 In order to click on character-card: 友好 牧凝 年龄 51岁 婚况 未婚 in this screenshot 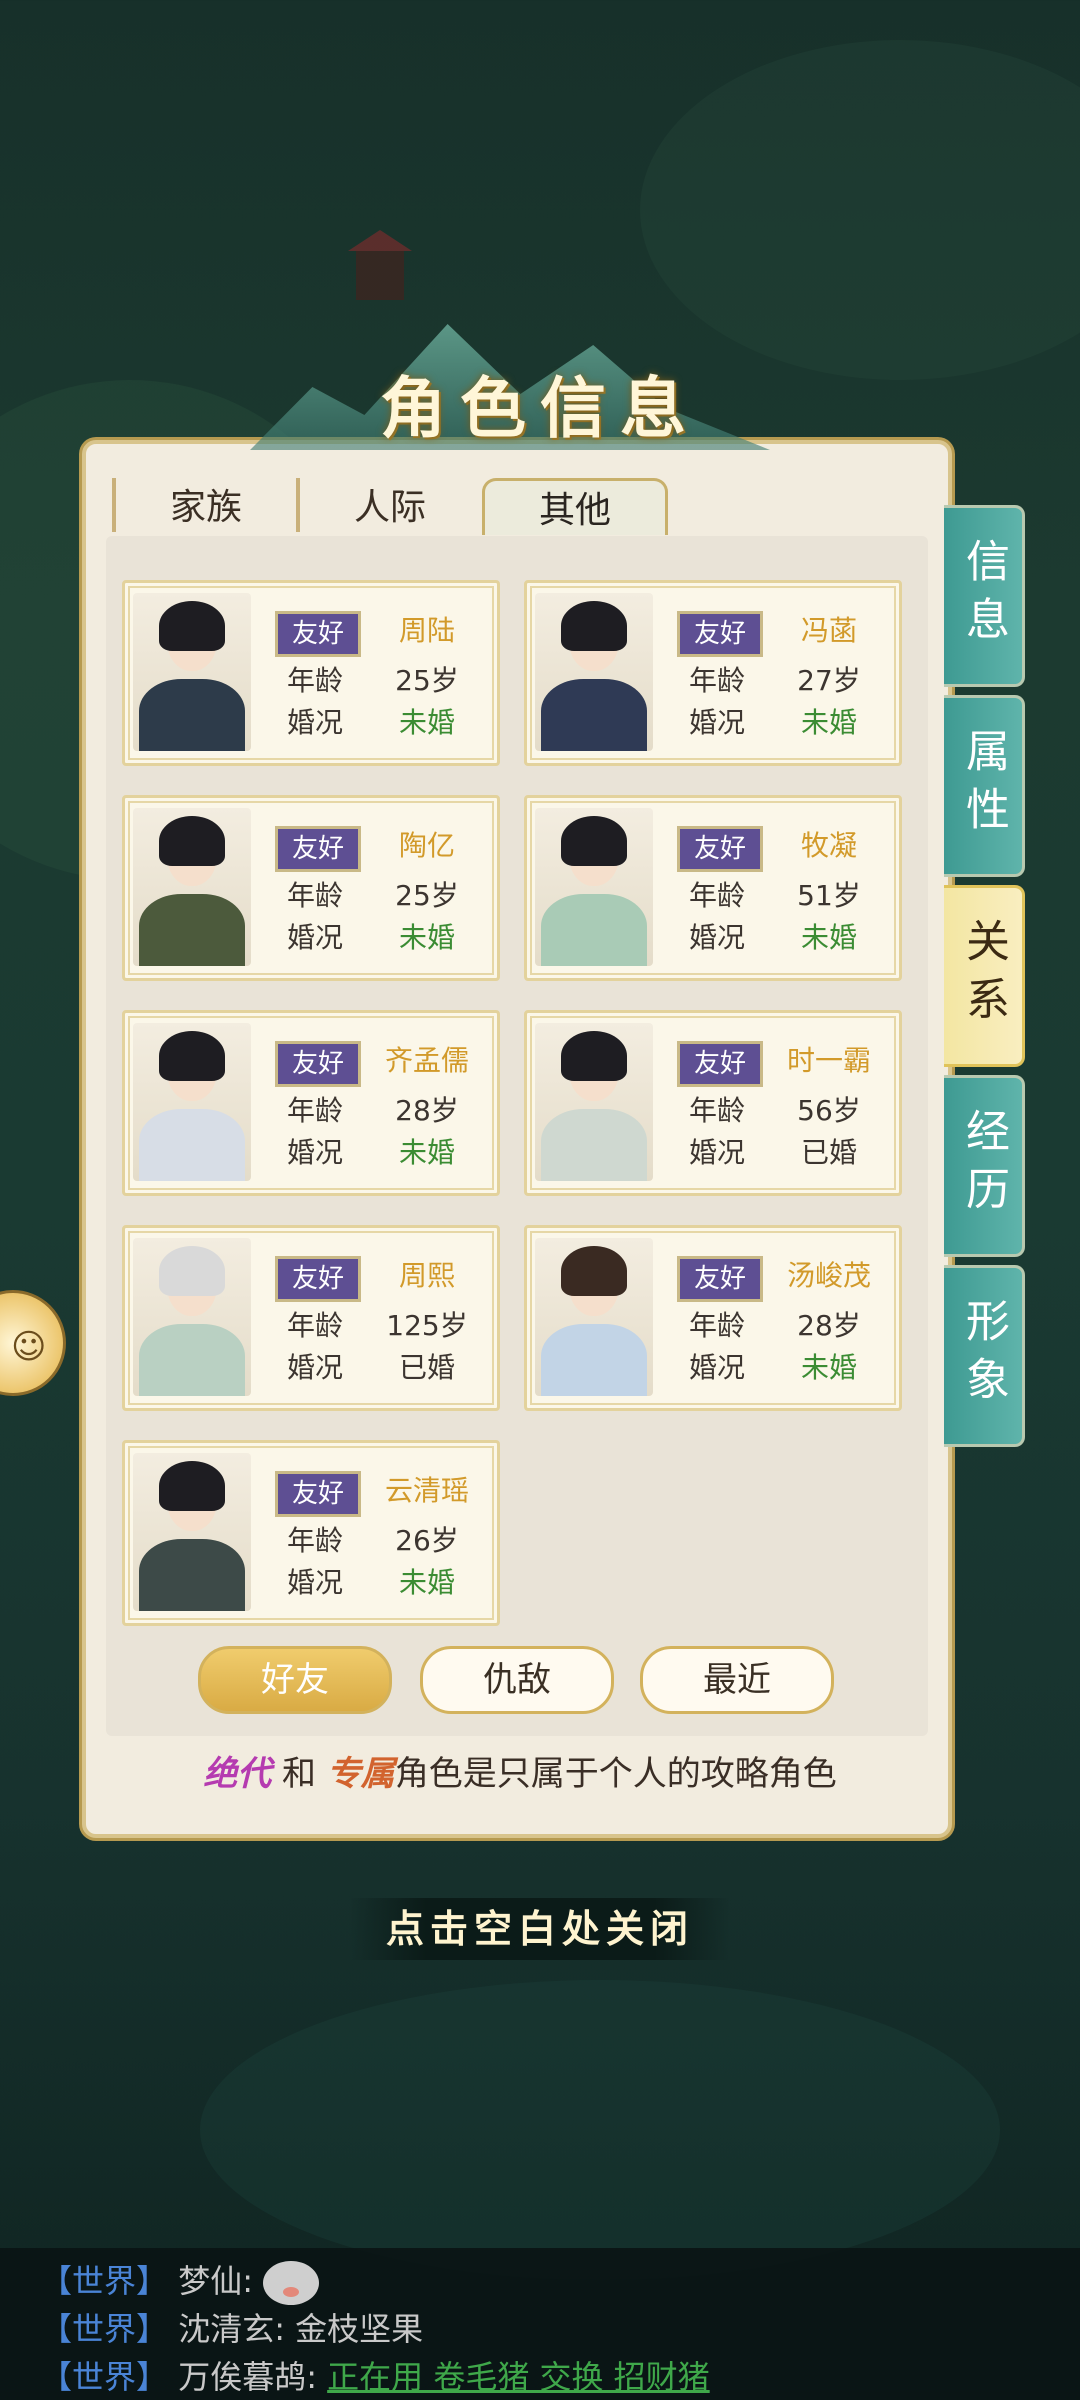, I will do `click(713, 888)`.